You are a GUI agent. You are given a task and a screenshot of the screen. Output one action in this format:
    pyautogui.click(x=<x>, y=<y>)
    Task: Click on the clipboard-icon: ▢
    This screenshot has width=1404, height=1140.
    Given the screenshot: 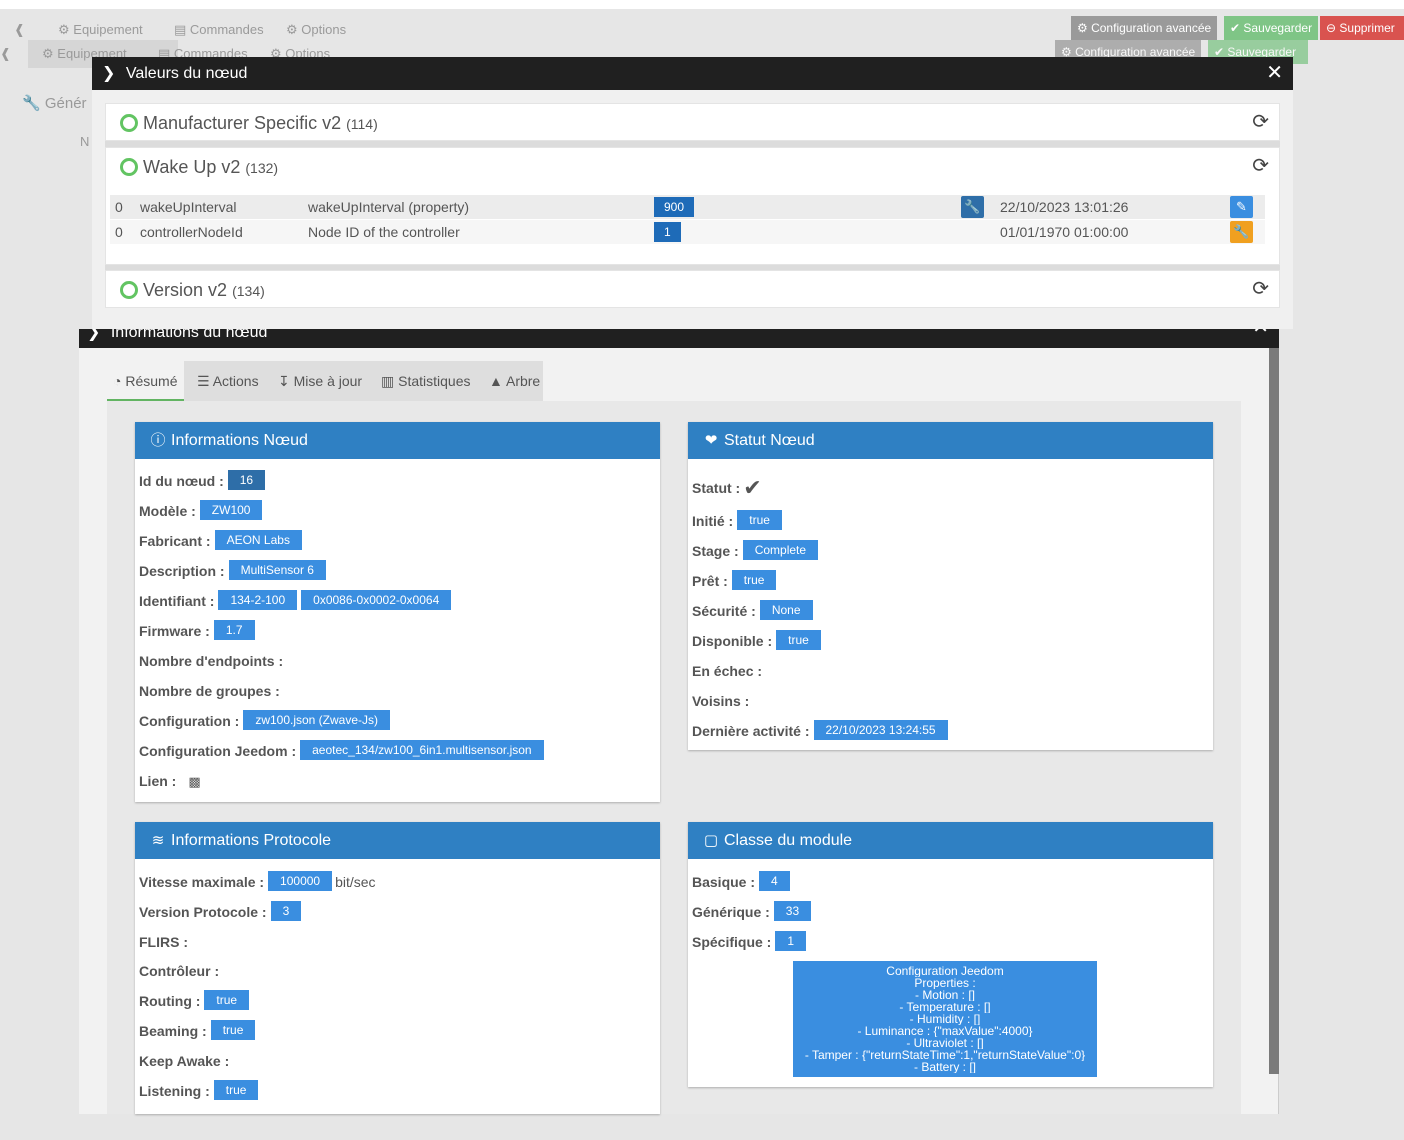 What is the action you would take?
    pyautogui.click(x=711, y=840)
    